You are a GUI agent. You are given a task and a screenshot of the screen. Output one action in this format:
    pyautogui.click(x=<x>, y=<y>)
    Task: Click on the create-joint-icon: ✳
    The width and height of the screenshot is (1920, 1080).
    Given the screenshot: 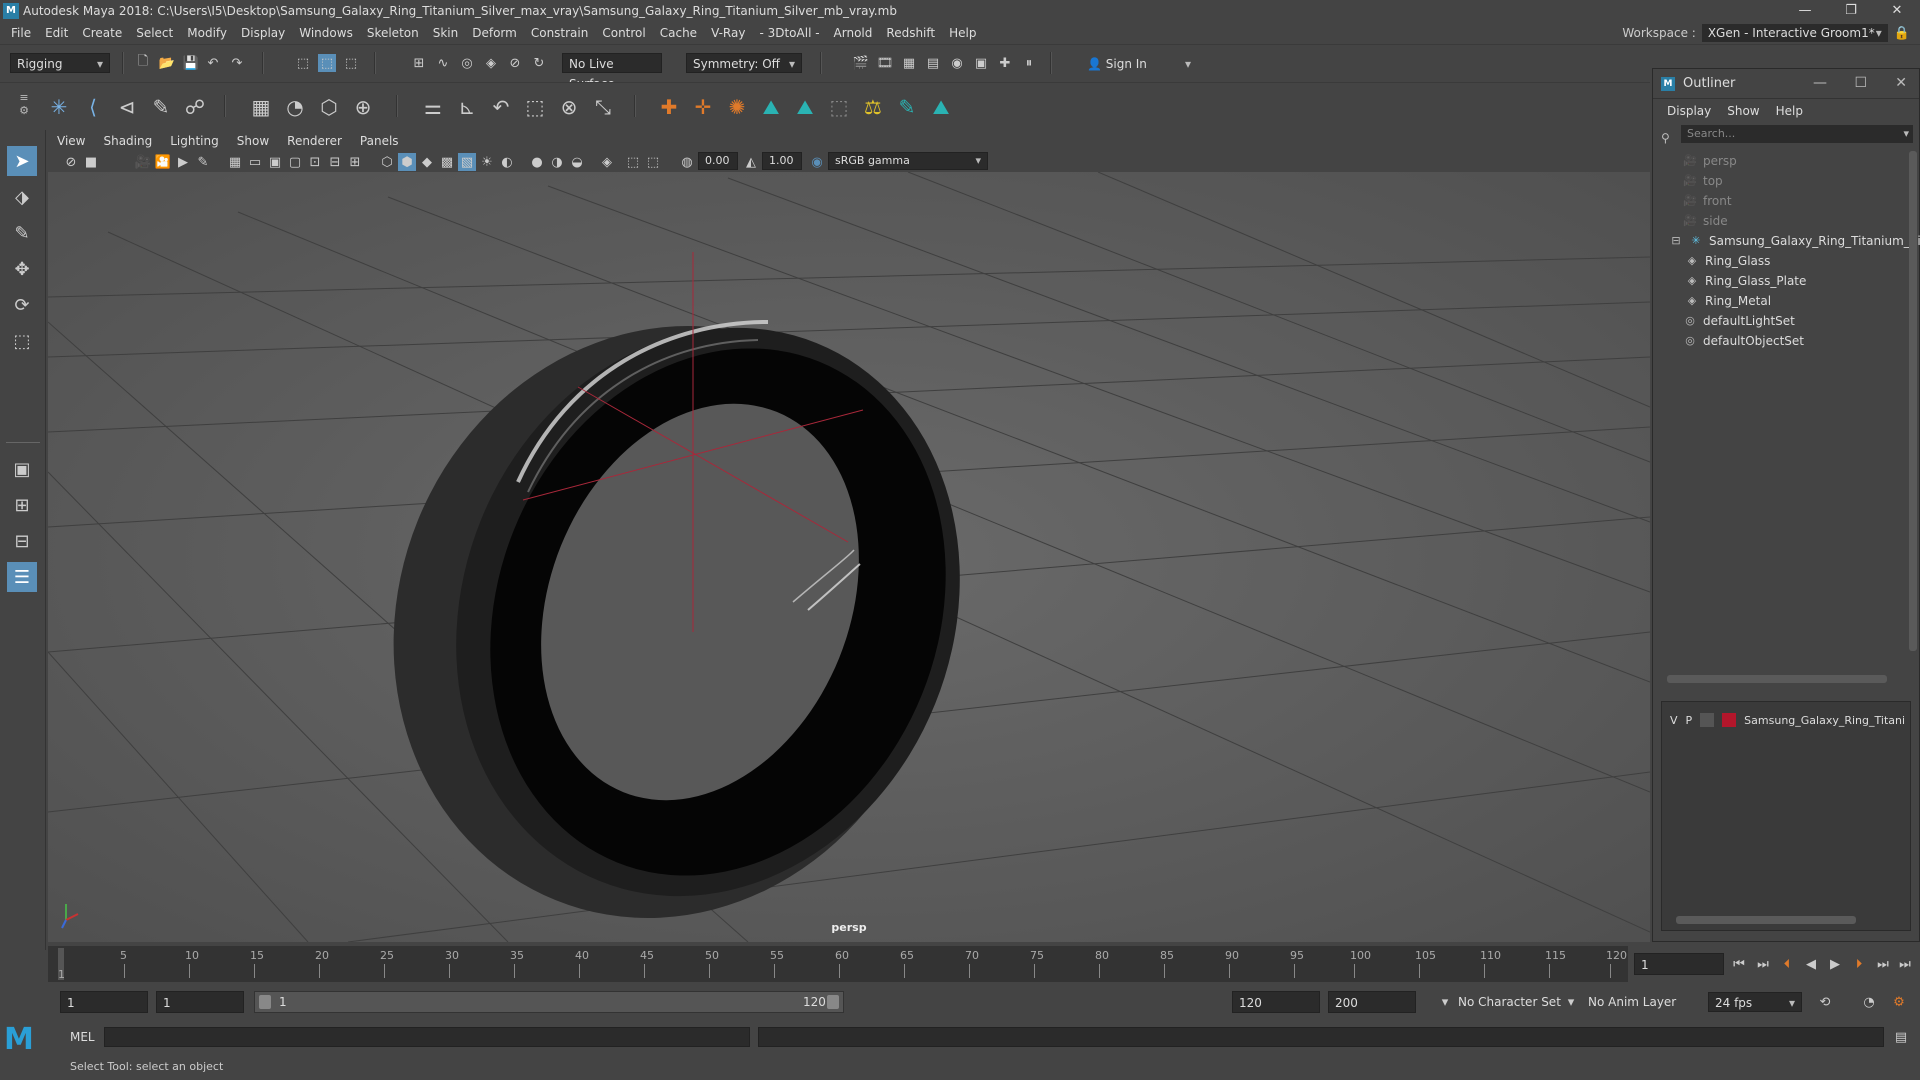 What is the action you would take?
    pyautogui.click(x=59, y=107)
    